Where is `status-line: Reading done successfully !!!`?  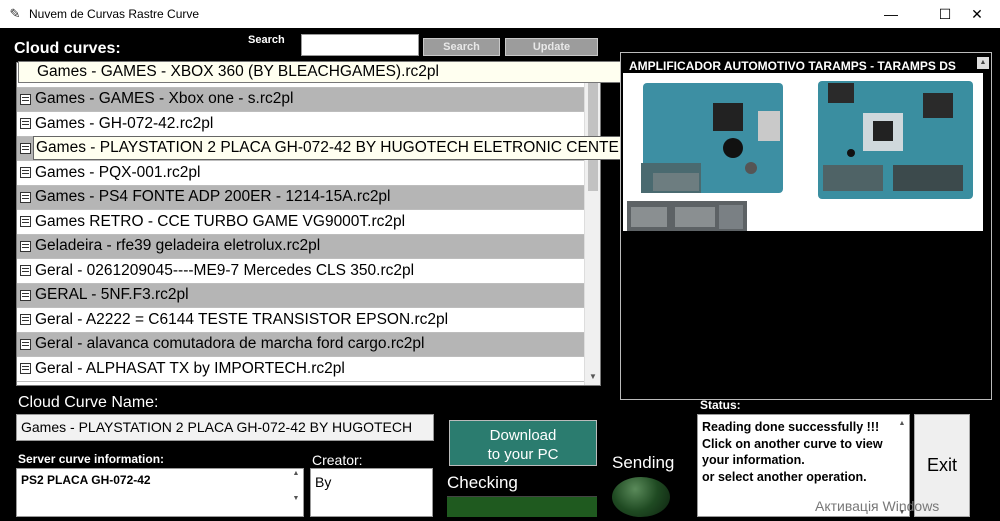 status-line: Reading done successfully !!! is located at coordinates (796, 427).